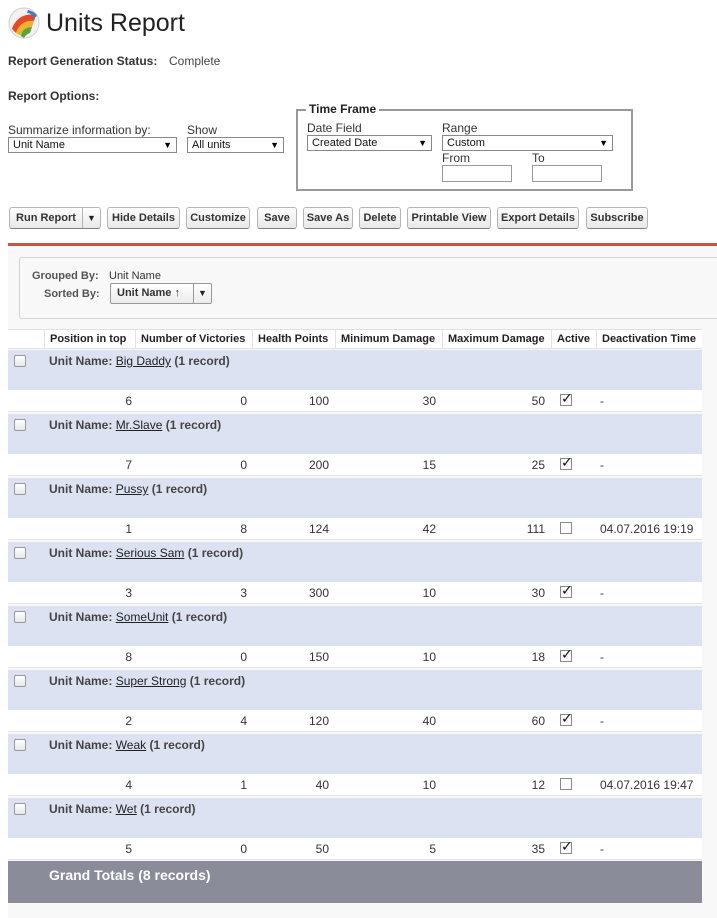 The height and width of the screenshot is (918, 717). What do you see at coordinates (143, 218) in the screenshot?
I see `hide-details-button: Hide Details` at bounding box center [143, 218].